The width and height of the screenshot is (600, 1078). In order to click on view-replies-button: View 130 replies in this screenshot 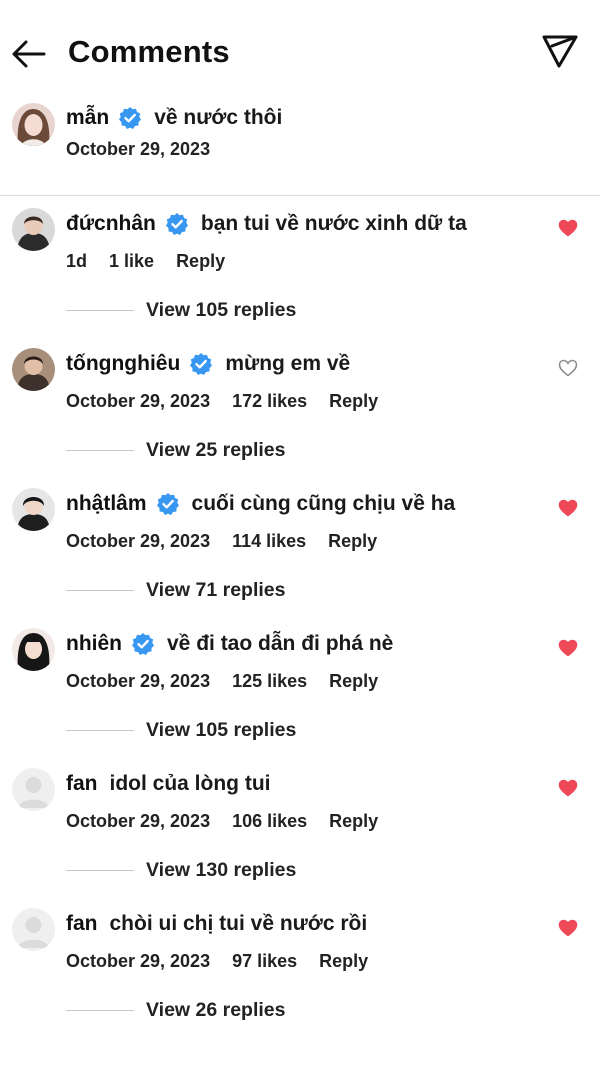, I will do `click(221, 870)`.